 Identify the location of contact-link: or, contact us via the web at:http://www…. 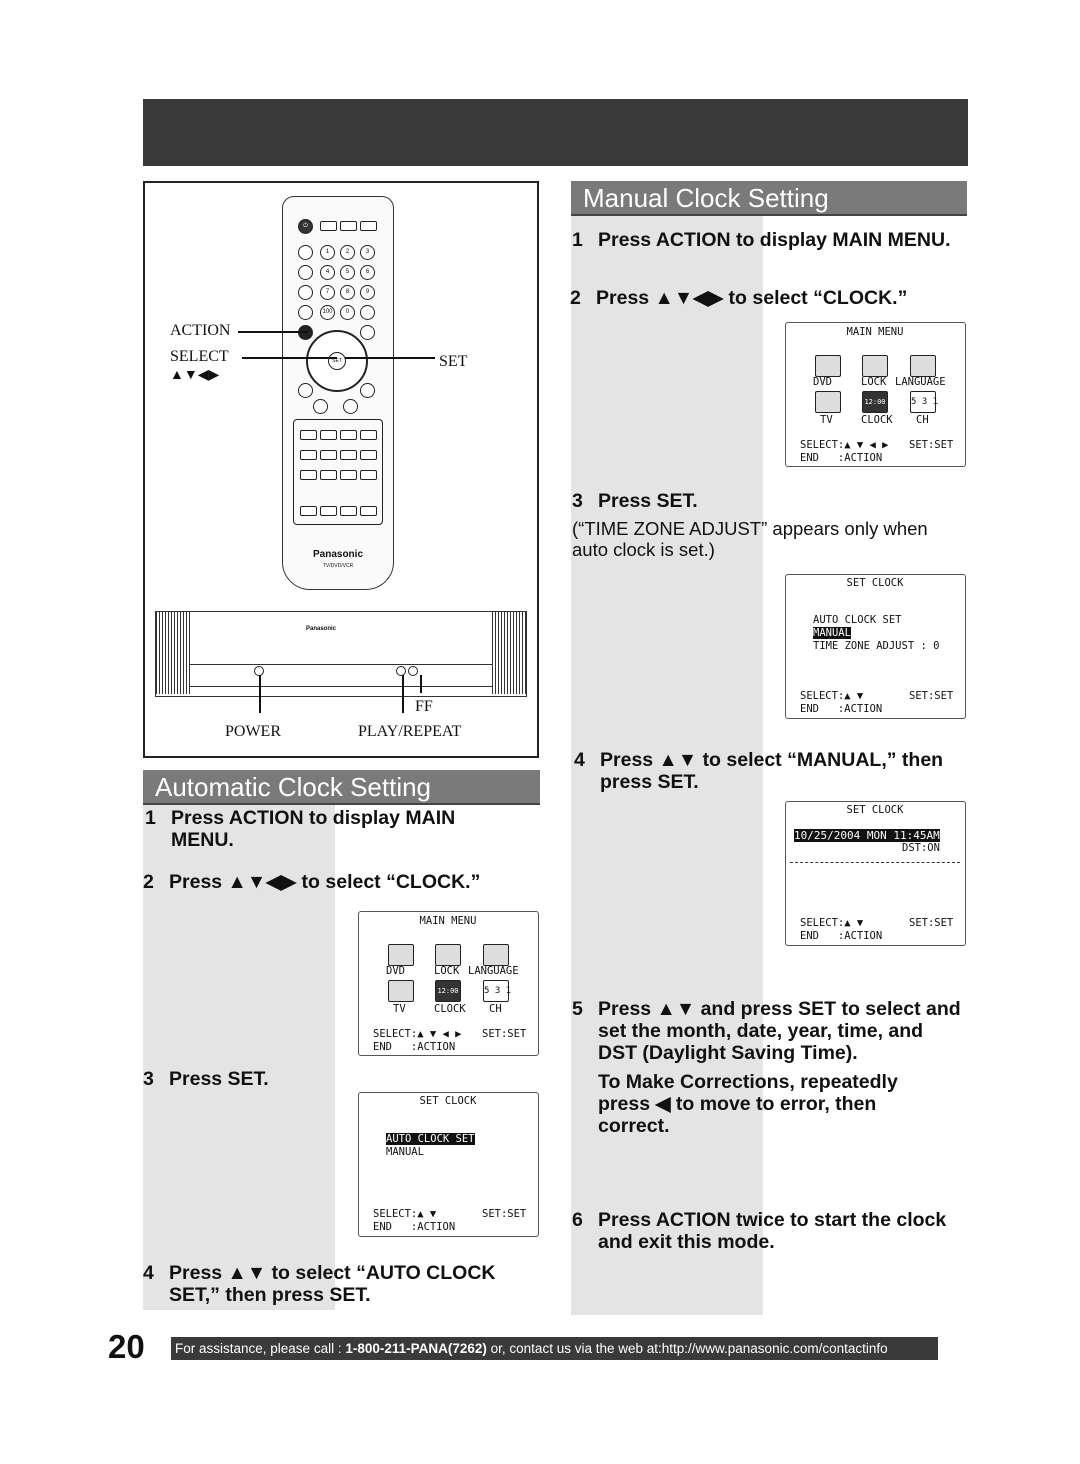
(687, 1348).